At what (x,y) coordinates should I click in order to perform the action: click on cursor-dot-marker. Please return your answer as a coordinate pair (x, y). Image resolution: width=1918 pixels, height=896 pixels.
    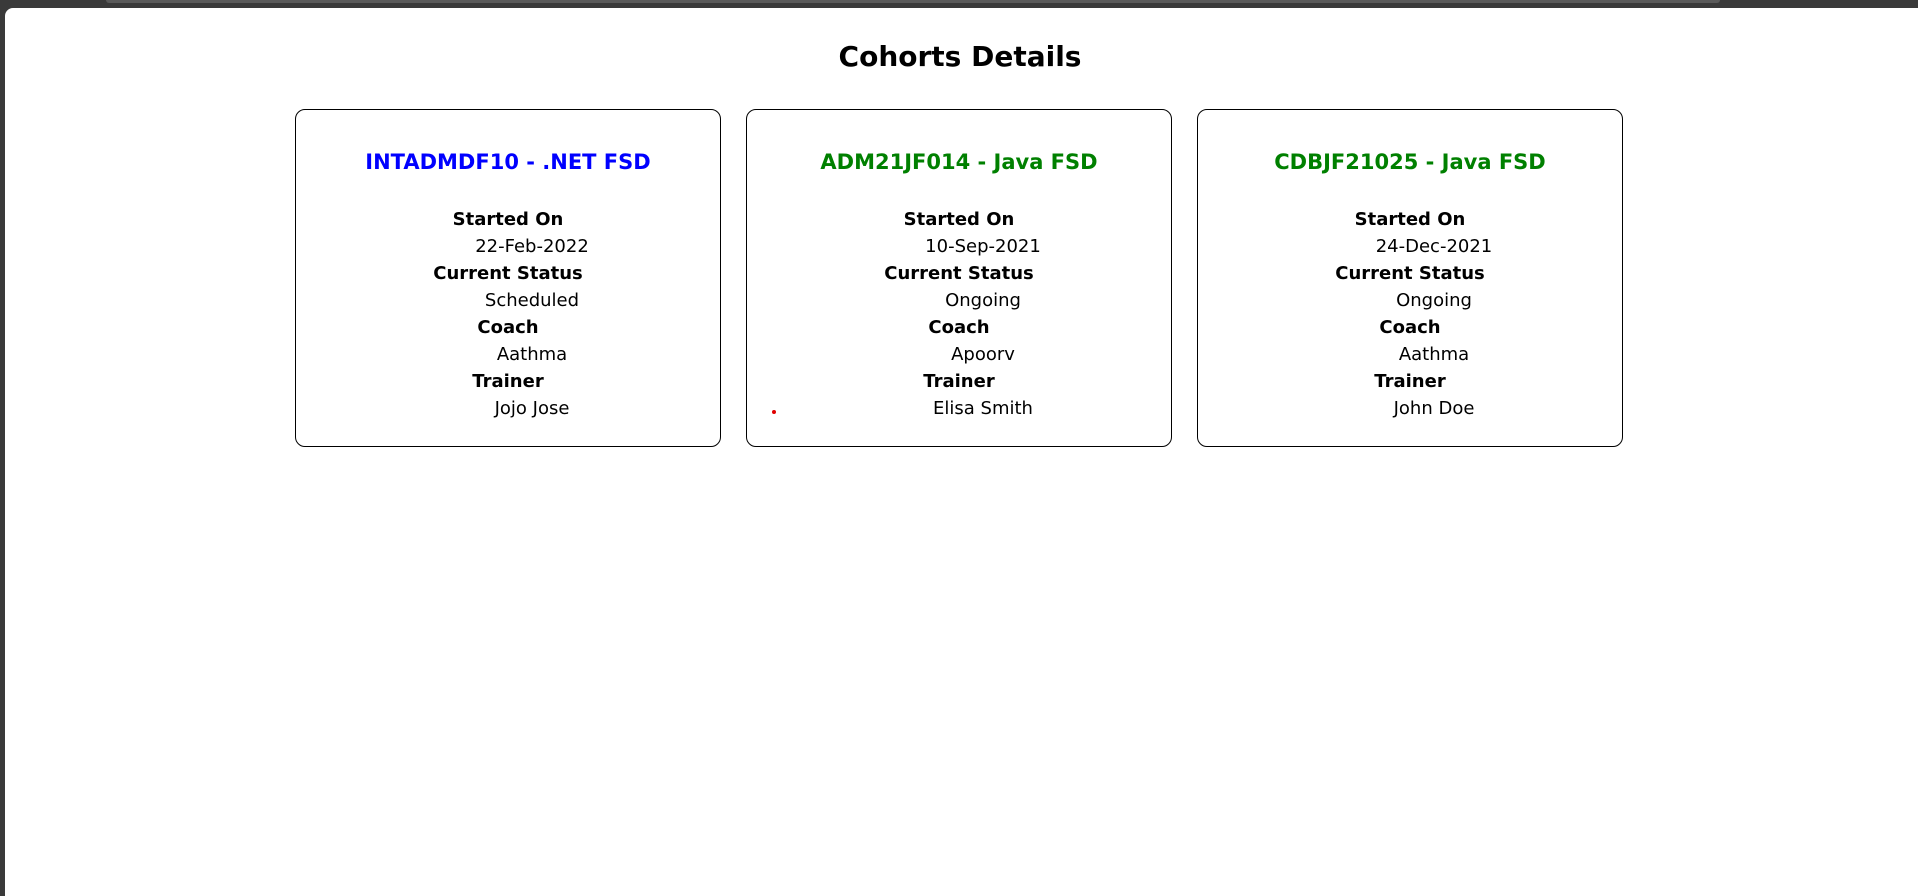
    Looking at the image, I should click on (774, 412).